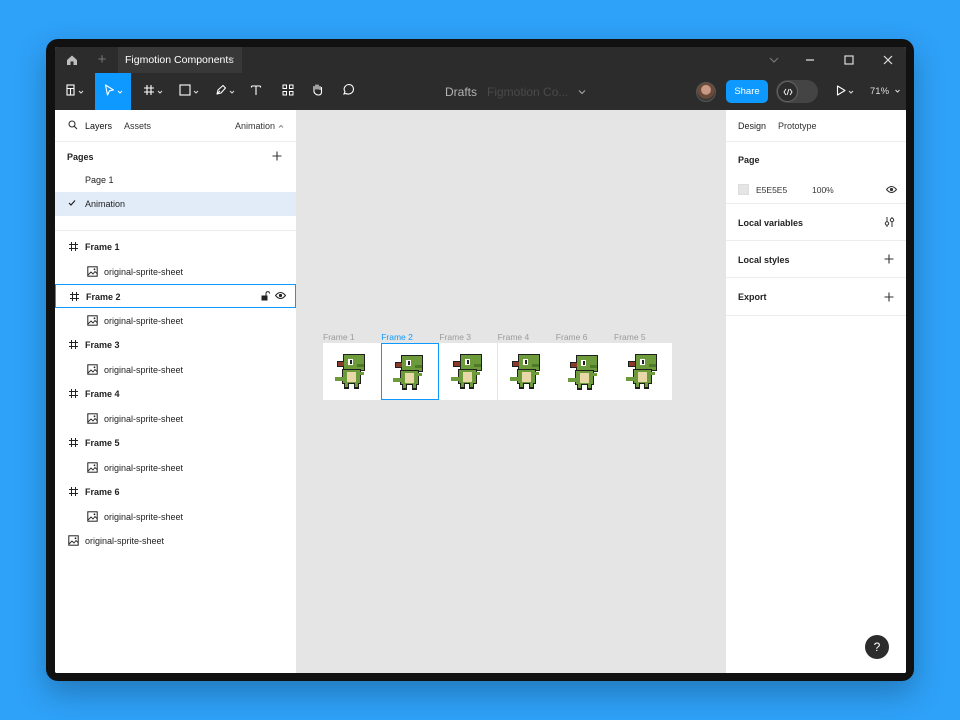 The image size is (960, 720). I want to click on tab-assets: Assets, so click(137, 126).